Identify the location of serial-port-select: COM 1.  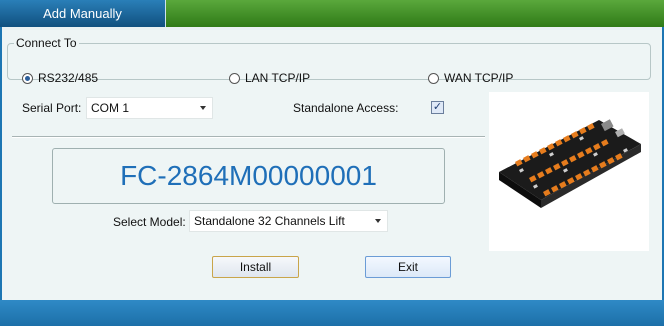
(149, 108).